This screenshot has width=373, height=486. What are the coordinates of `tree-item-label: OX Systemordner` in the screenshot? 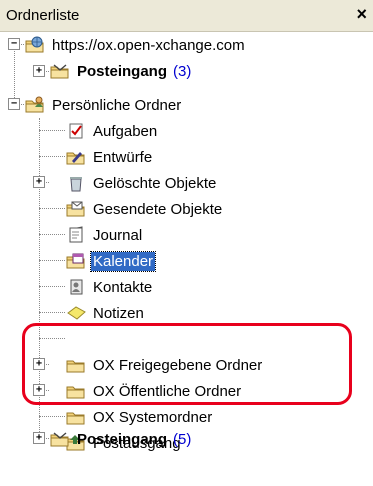 It's located at (153, 417).